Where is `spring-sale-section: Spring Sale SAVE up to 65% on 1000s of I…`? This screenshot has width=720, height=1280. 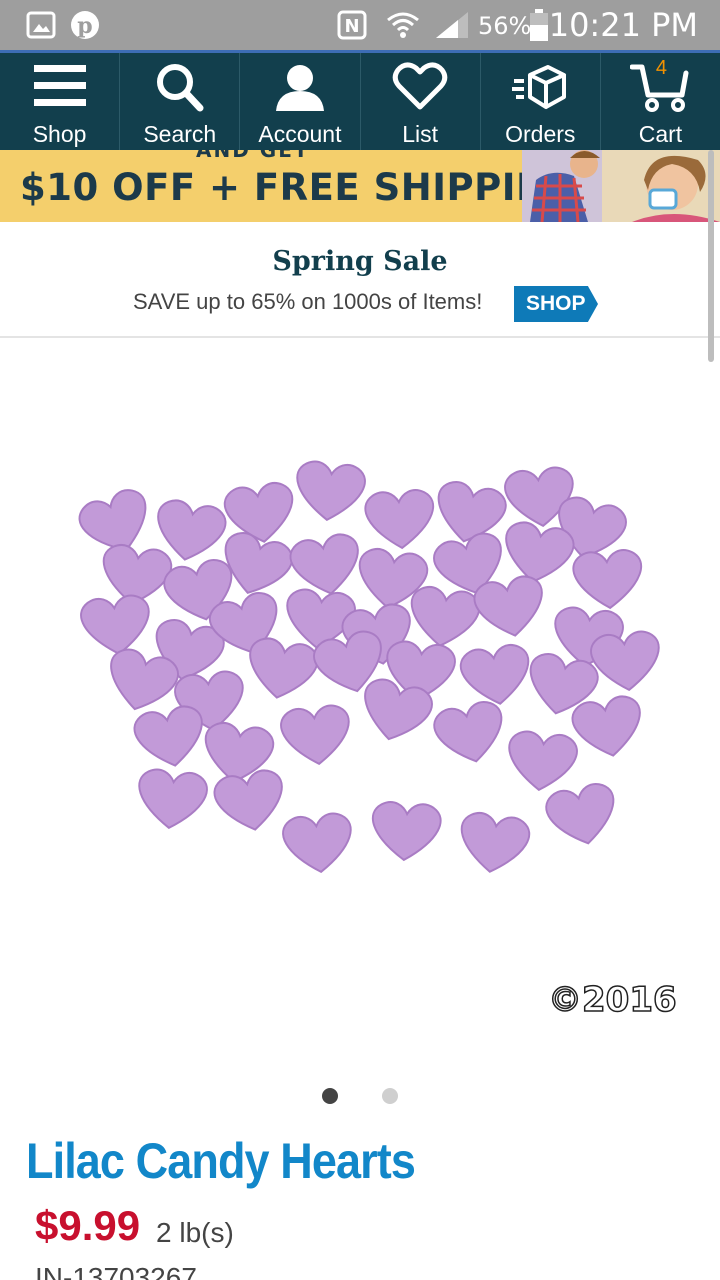
spring-sale-section: Spring Sale SAVE up to 65% on 1000s of I… is located at coordinates (360, 280).